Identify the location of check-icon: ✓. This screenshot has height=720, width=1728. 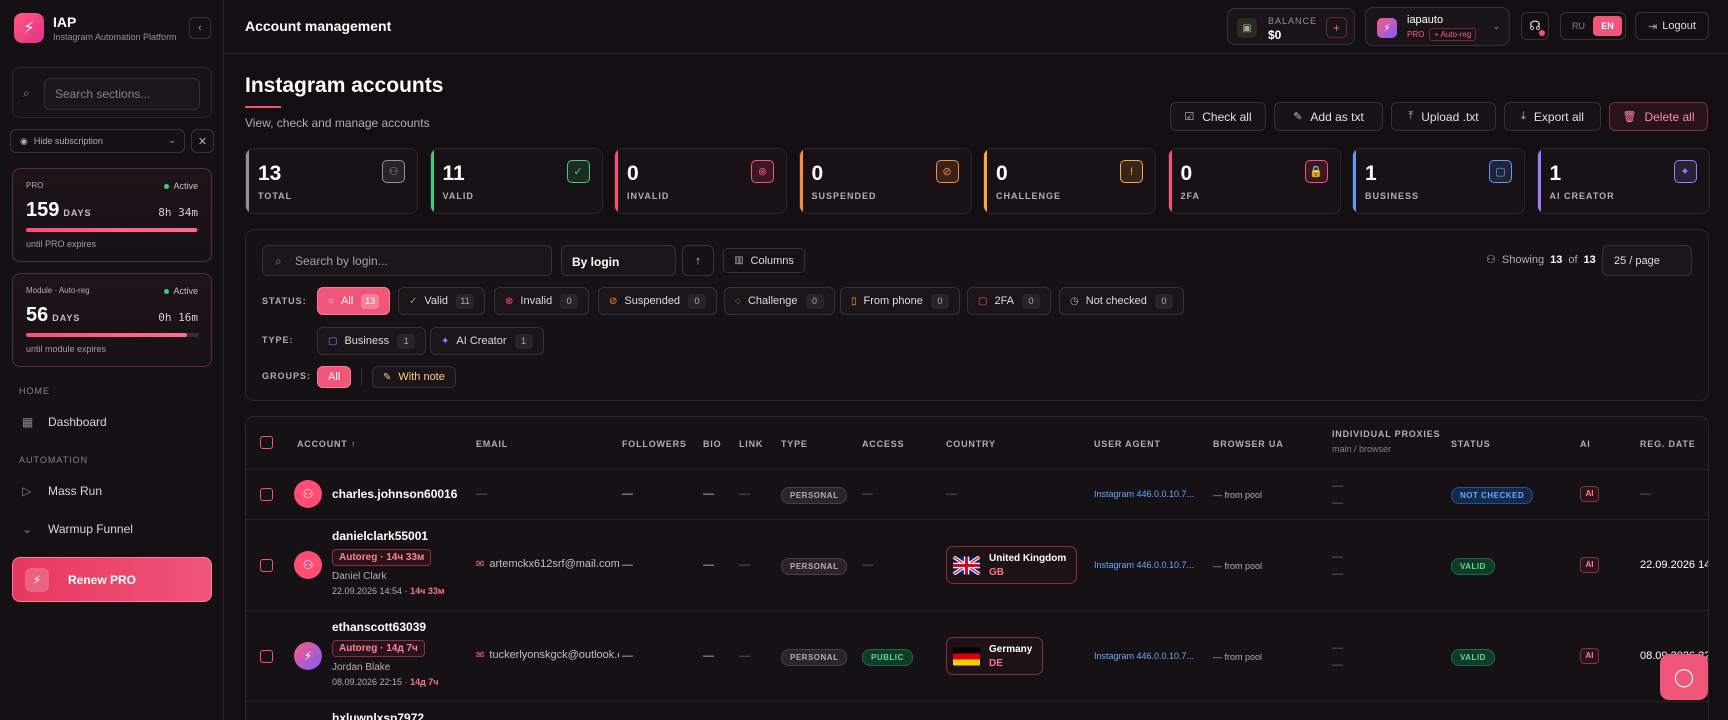
(413, 301).